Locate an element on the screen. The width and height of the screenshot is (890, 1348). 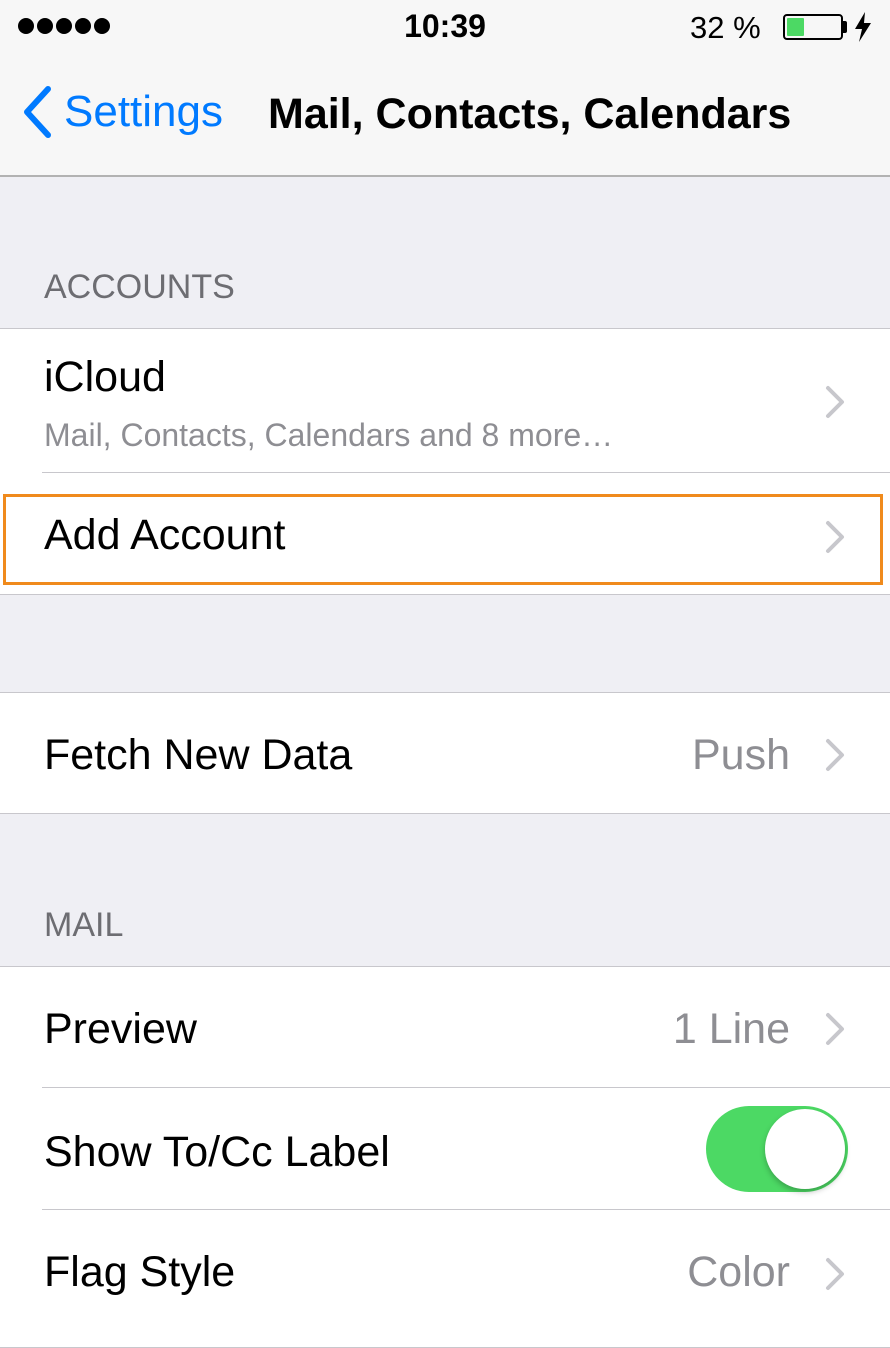
flag-style-row: Flag Style Color is located at coordinates (445, 1270).